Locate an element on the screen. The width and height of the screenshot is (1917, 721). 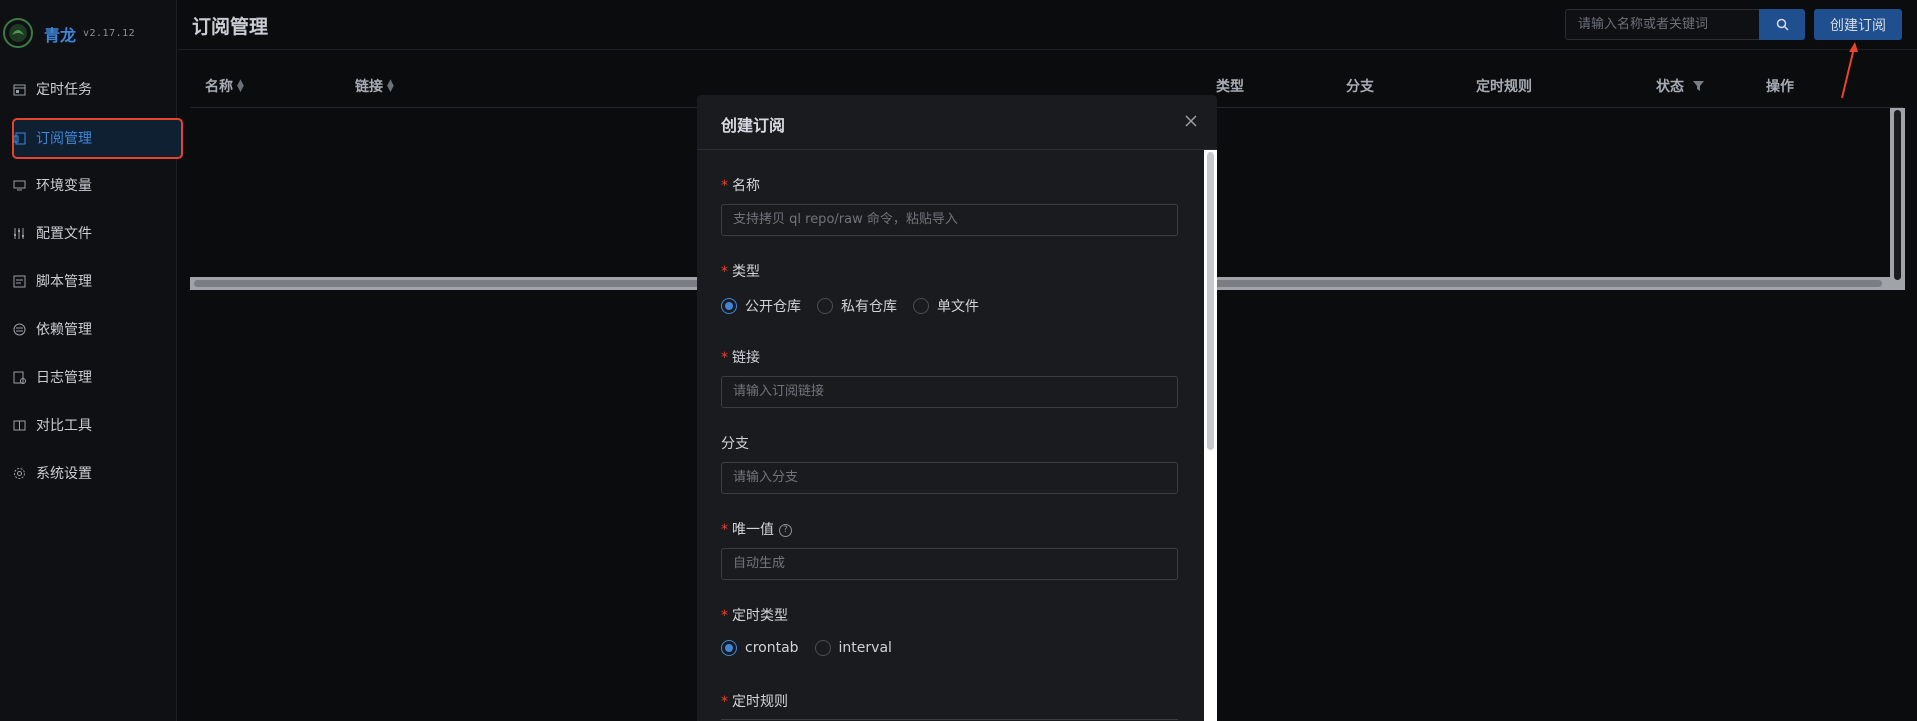
column-header-schedule: 定时规则 is located at coordinates (1504, 87).